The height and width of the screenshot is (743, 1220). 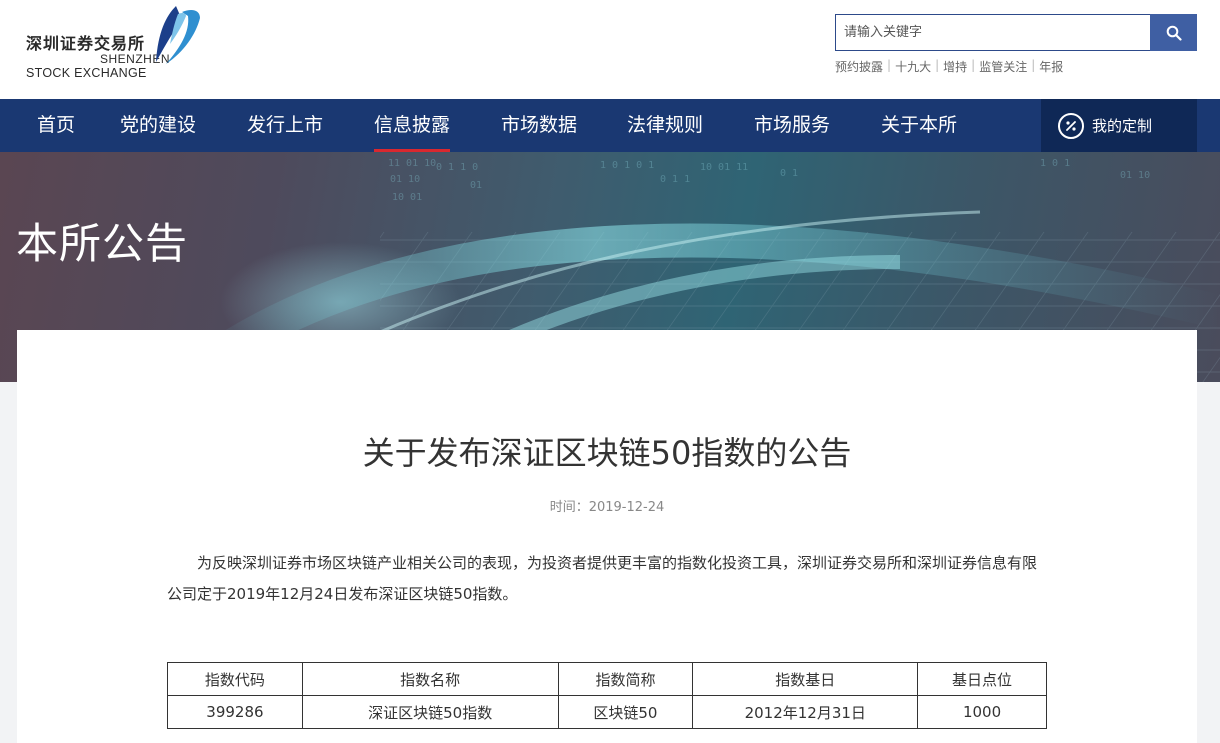 What do you see at coordinates (285, 125) in the screenshot?
I see `nav-item-listing: 发行上市` at bounding box center [285, 125].